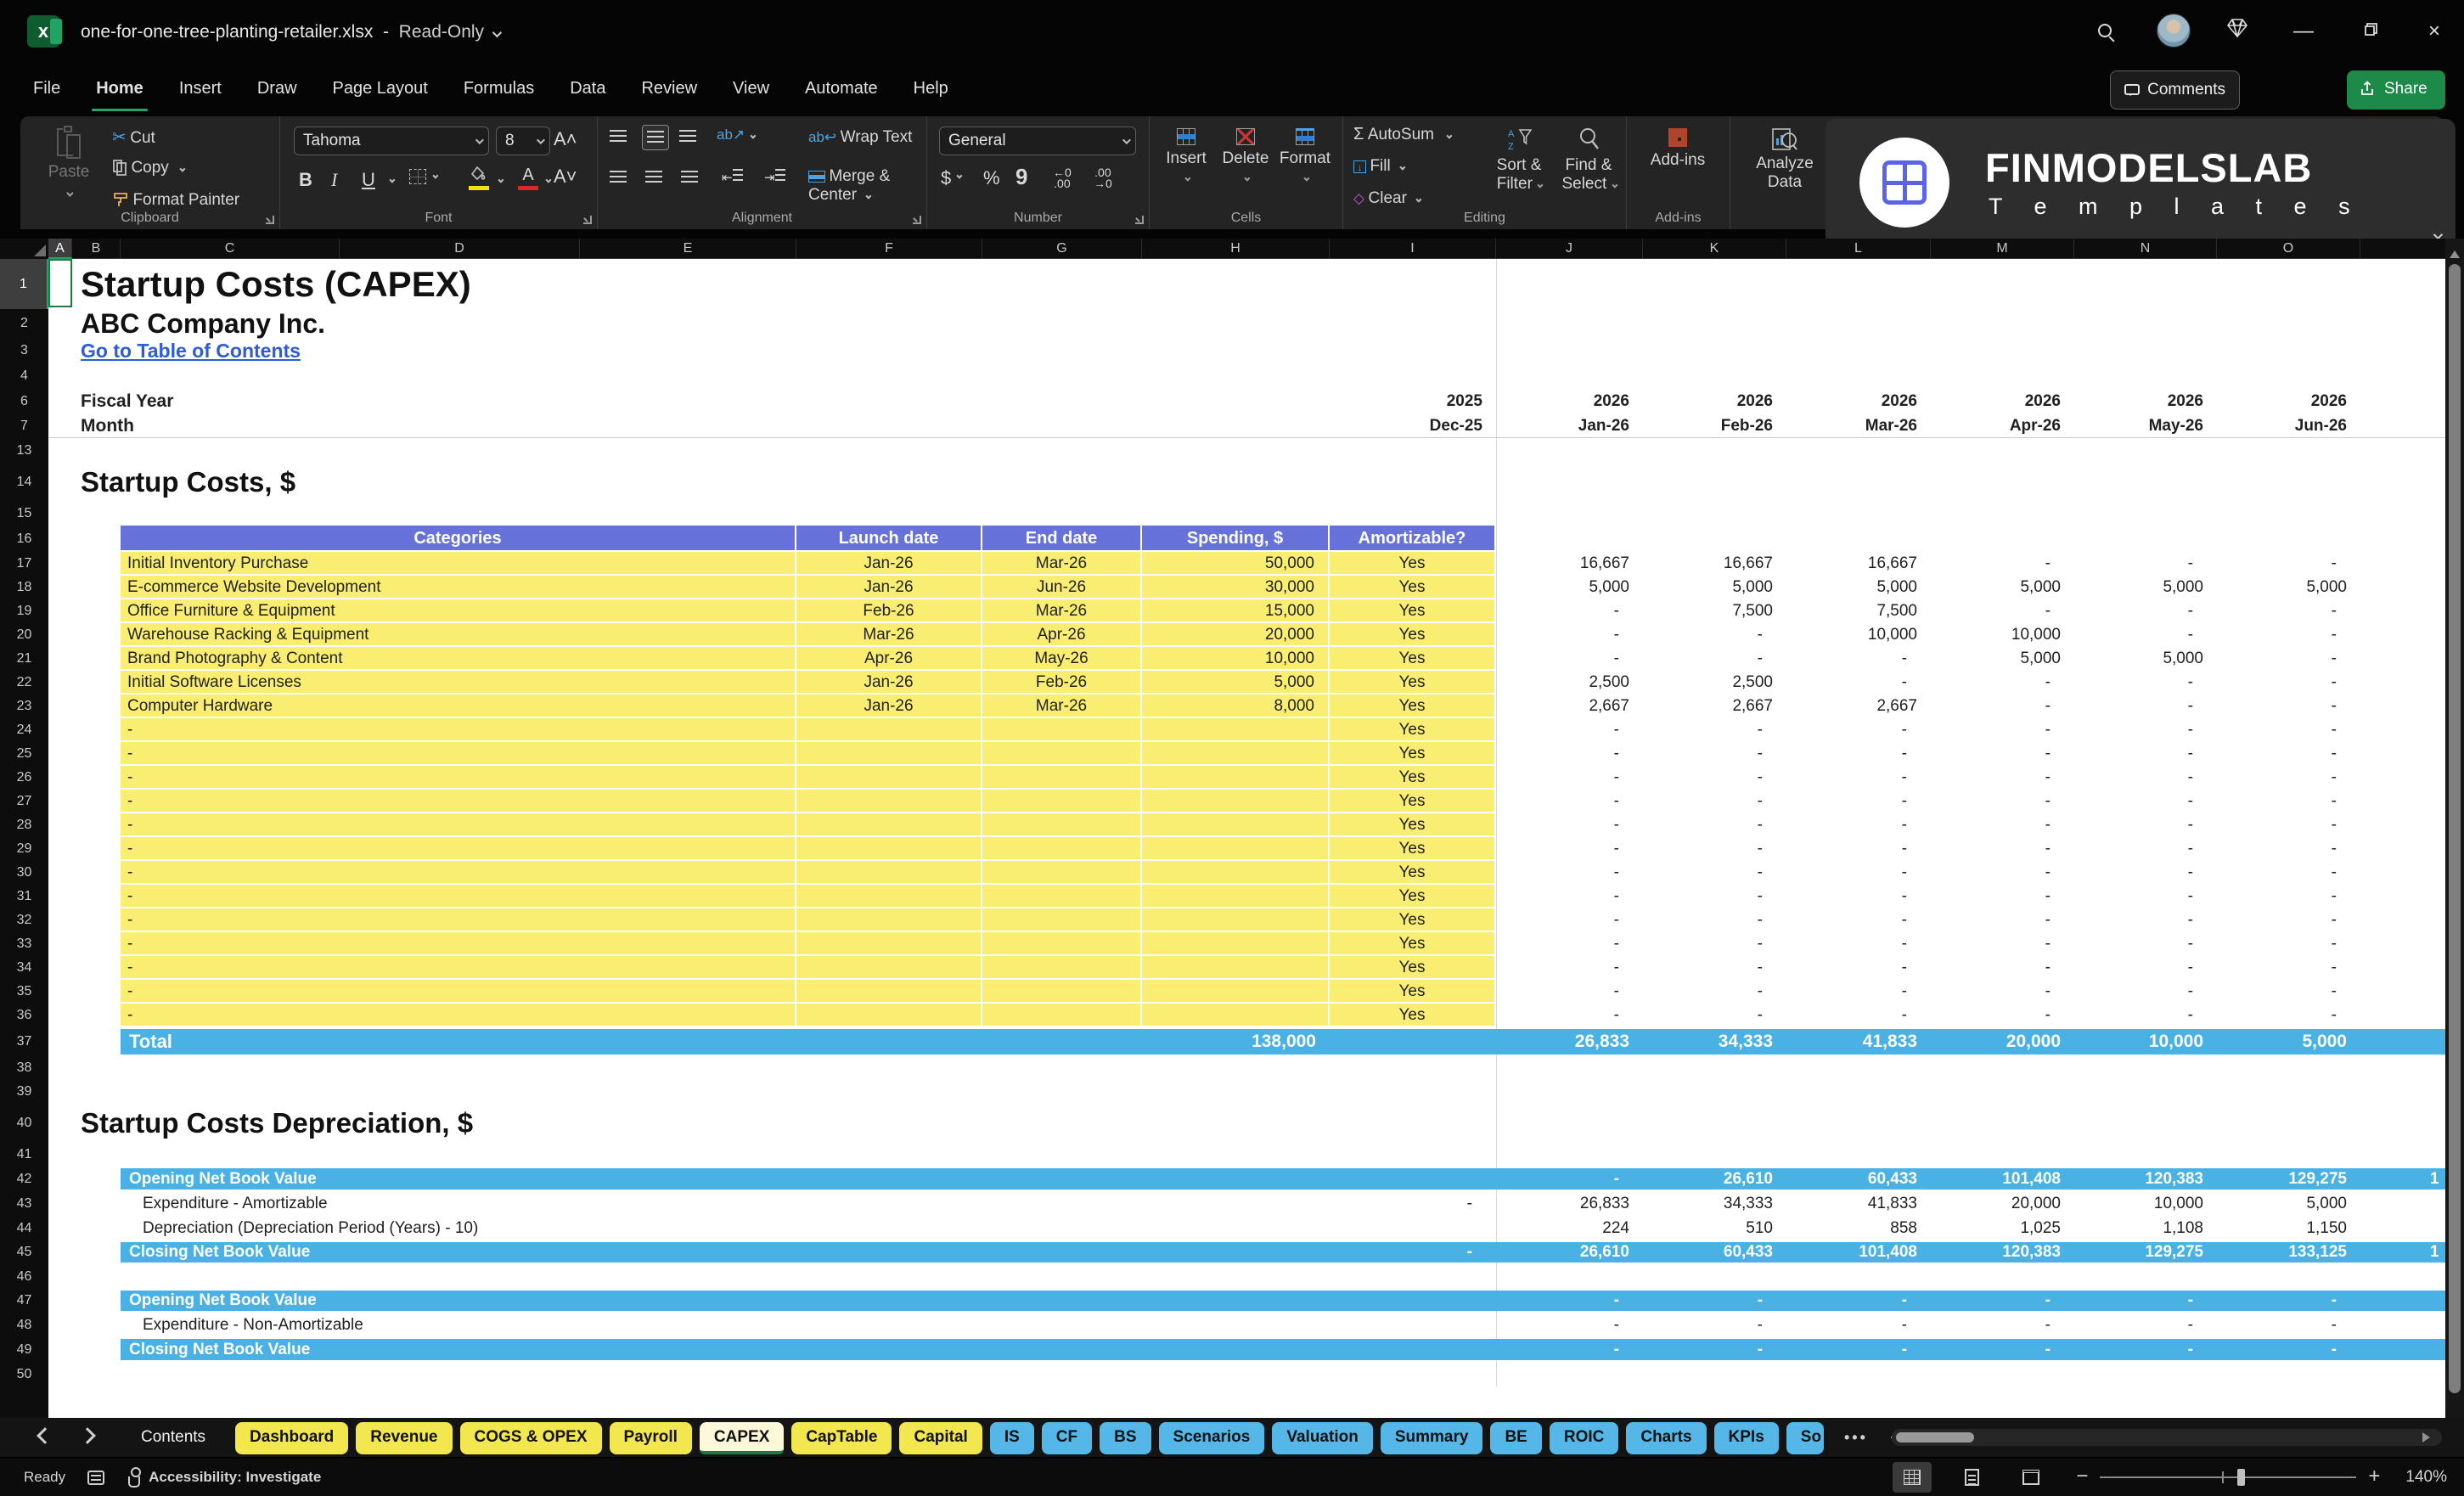 The height and width of the screenshot is (1496, 2464). I want to click on dep-value: 133,125, so click(2288, 1252).